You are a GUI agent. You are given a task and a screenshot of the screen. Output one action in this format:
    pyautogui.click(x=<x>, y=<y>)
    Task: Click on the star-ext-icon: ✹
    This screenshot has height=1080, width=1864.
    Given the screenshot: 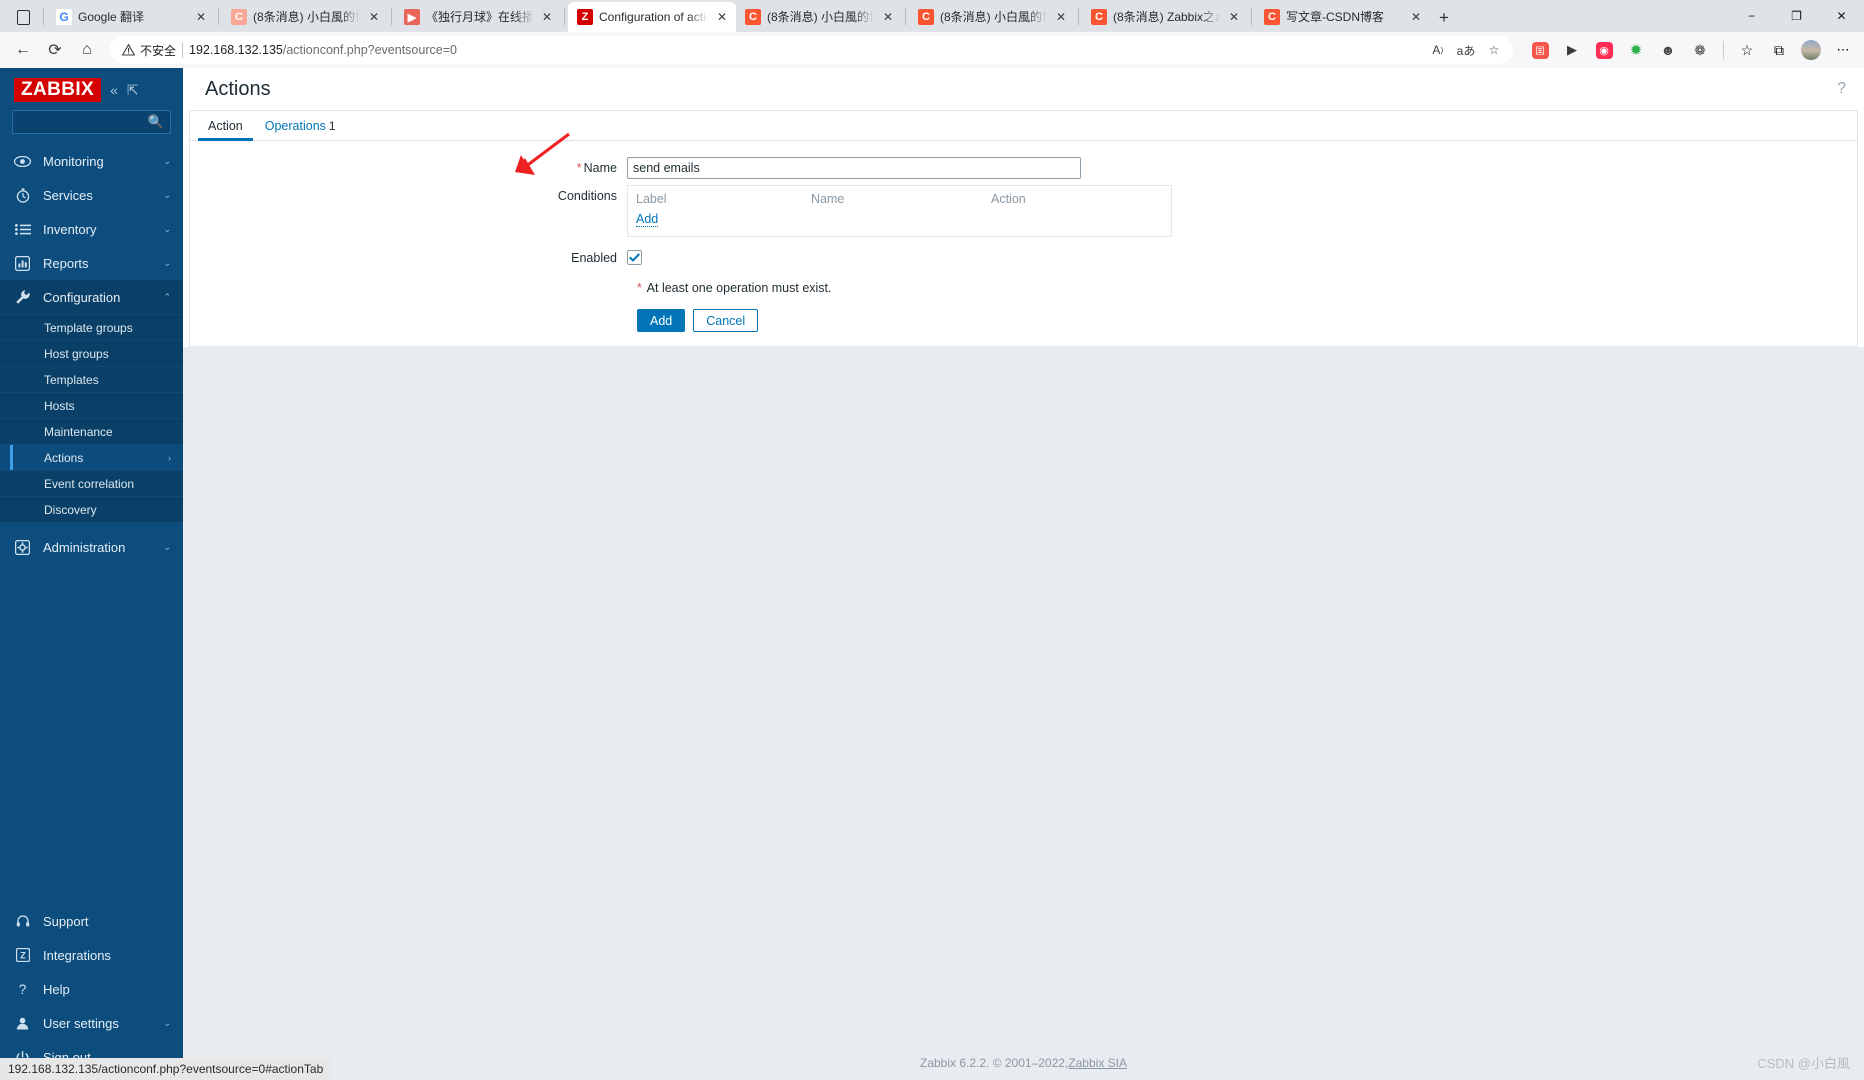 What is the action you would take?
    pyautogui.click(x=1636, y=50)
    